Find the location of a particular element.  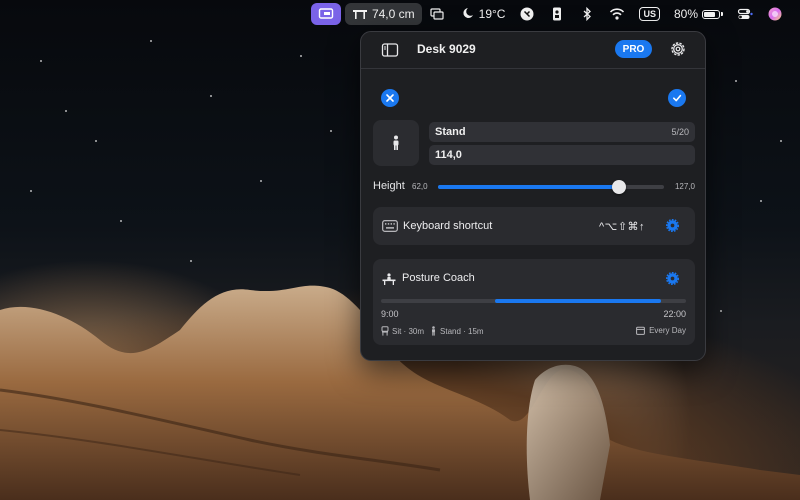

display-mirror-button is located at coordinates (437, 14).